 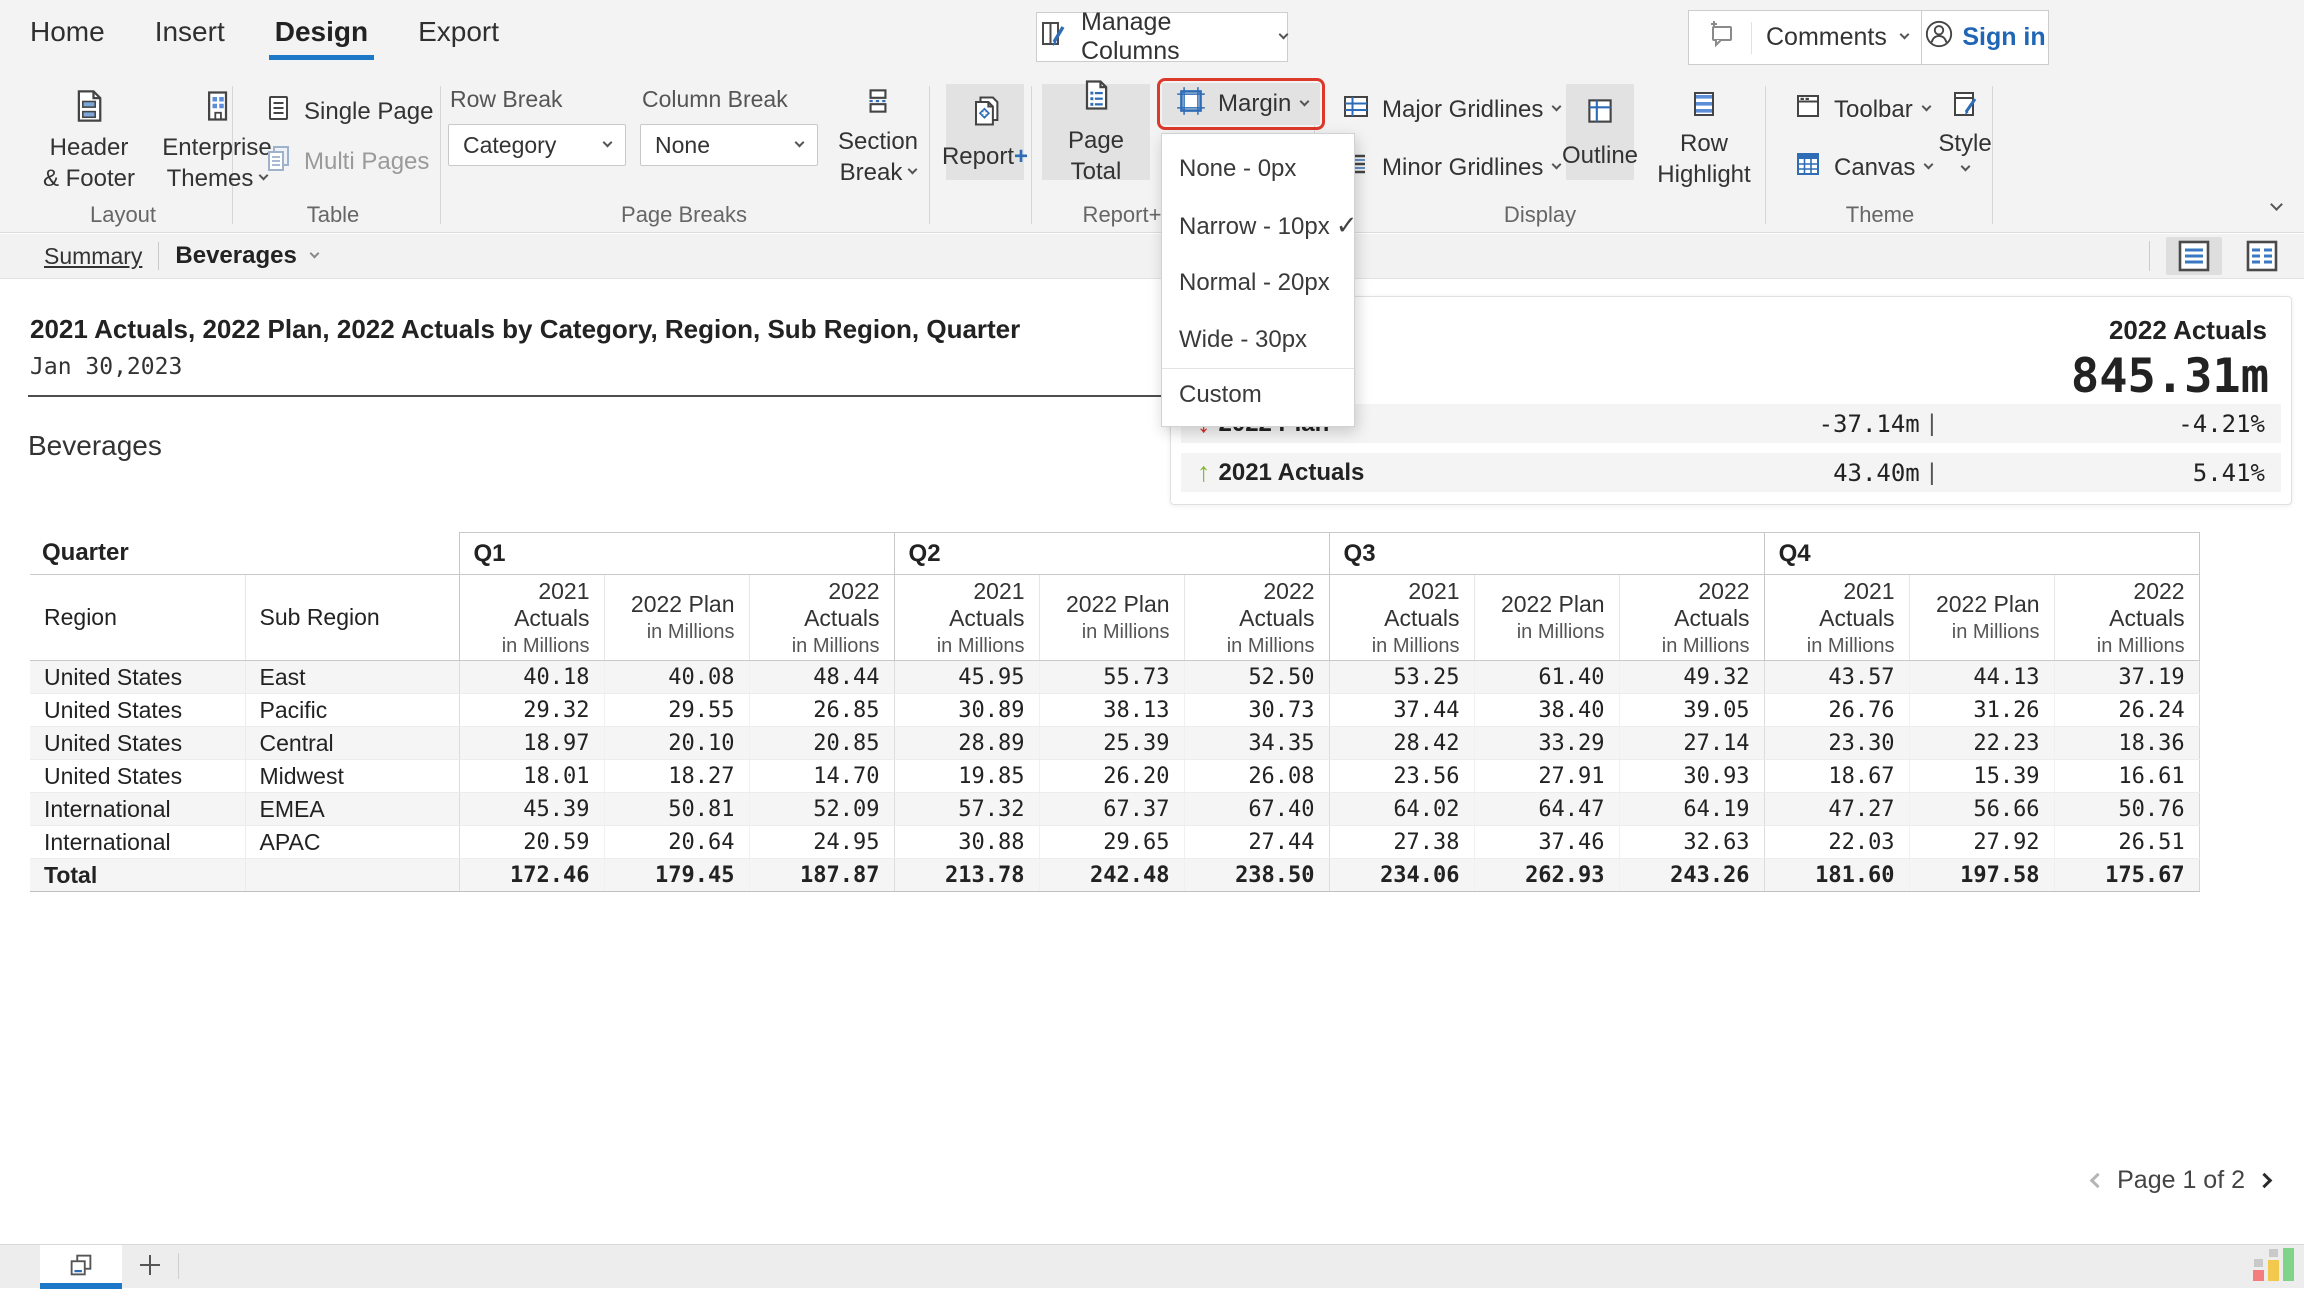 What do you see at coordinates (1836, 809) in the screenshot?
I see `value-cell: 47.27` at bounding box center [1836, 809].